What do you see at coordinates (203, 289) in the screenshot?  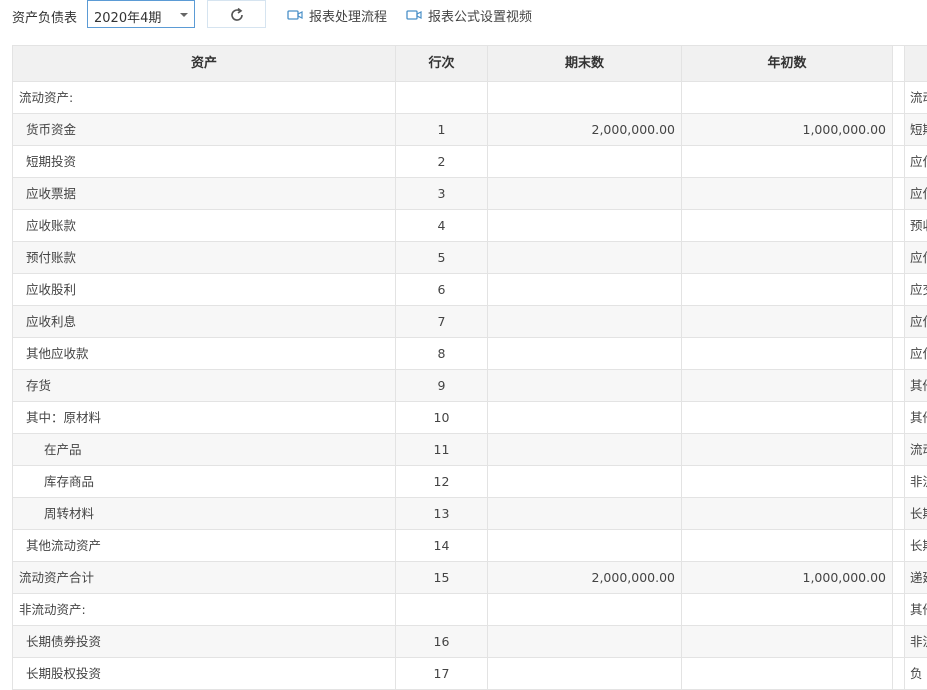 I see `asset-cell: 应收股利` at bounding box center [203, 289].